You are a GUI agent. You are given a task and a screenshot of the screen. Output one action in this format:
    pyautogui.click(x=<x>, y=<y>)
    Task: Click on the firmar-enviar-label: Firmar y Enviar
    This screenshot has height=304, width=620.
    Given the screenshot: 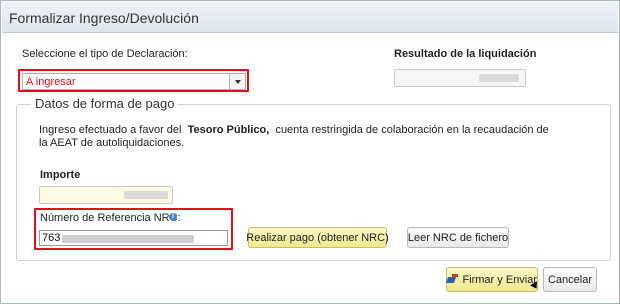 What is the action you would take?
    pyautogui.click(x=499, y=279)
    